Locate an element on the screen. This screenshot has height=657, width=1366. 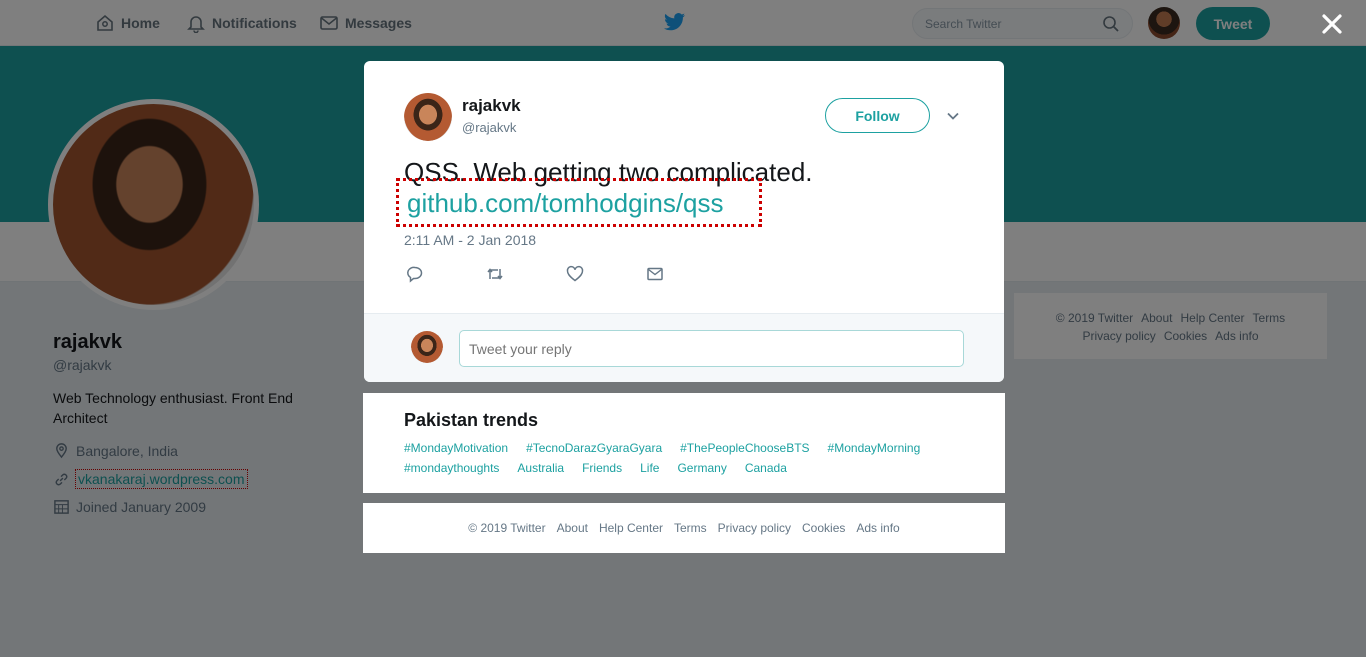
footer-terms-link: Terms is located at coordinates (690, 528).